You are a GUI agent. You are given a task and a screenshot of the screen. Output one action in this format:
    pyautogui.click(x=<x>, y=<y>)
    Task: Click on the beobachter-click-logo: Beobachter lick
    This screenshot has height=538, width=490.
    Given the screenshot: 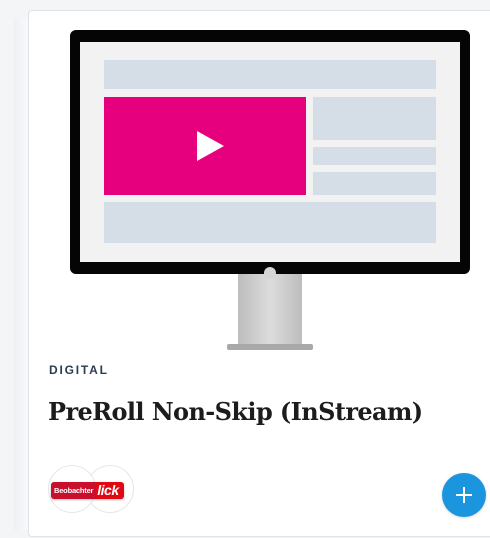 What is the action you would take?
    pyautogui.click(x=87, y=490)
    